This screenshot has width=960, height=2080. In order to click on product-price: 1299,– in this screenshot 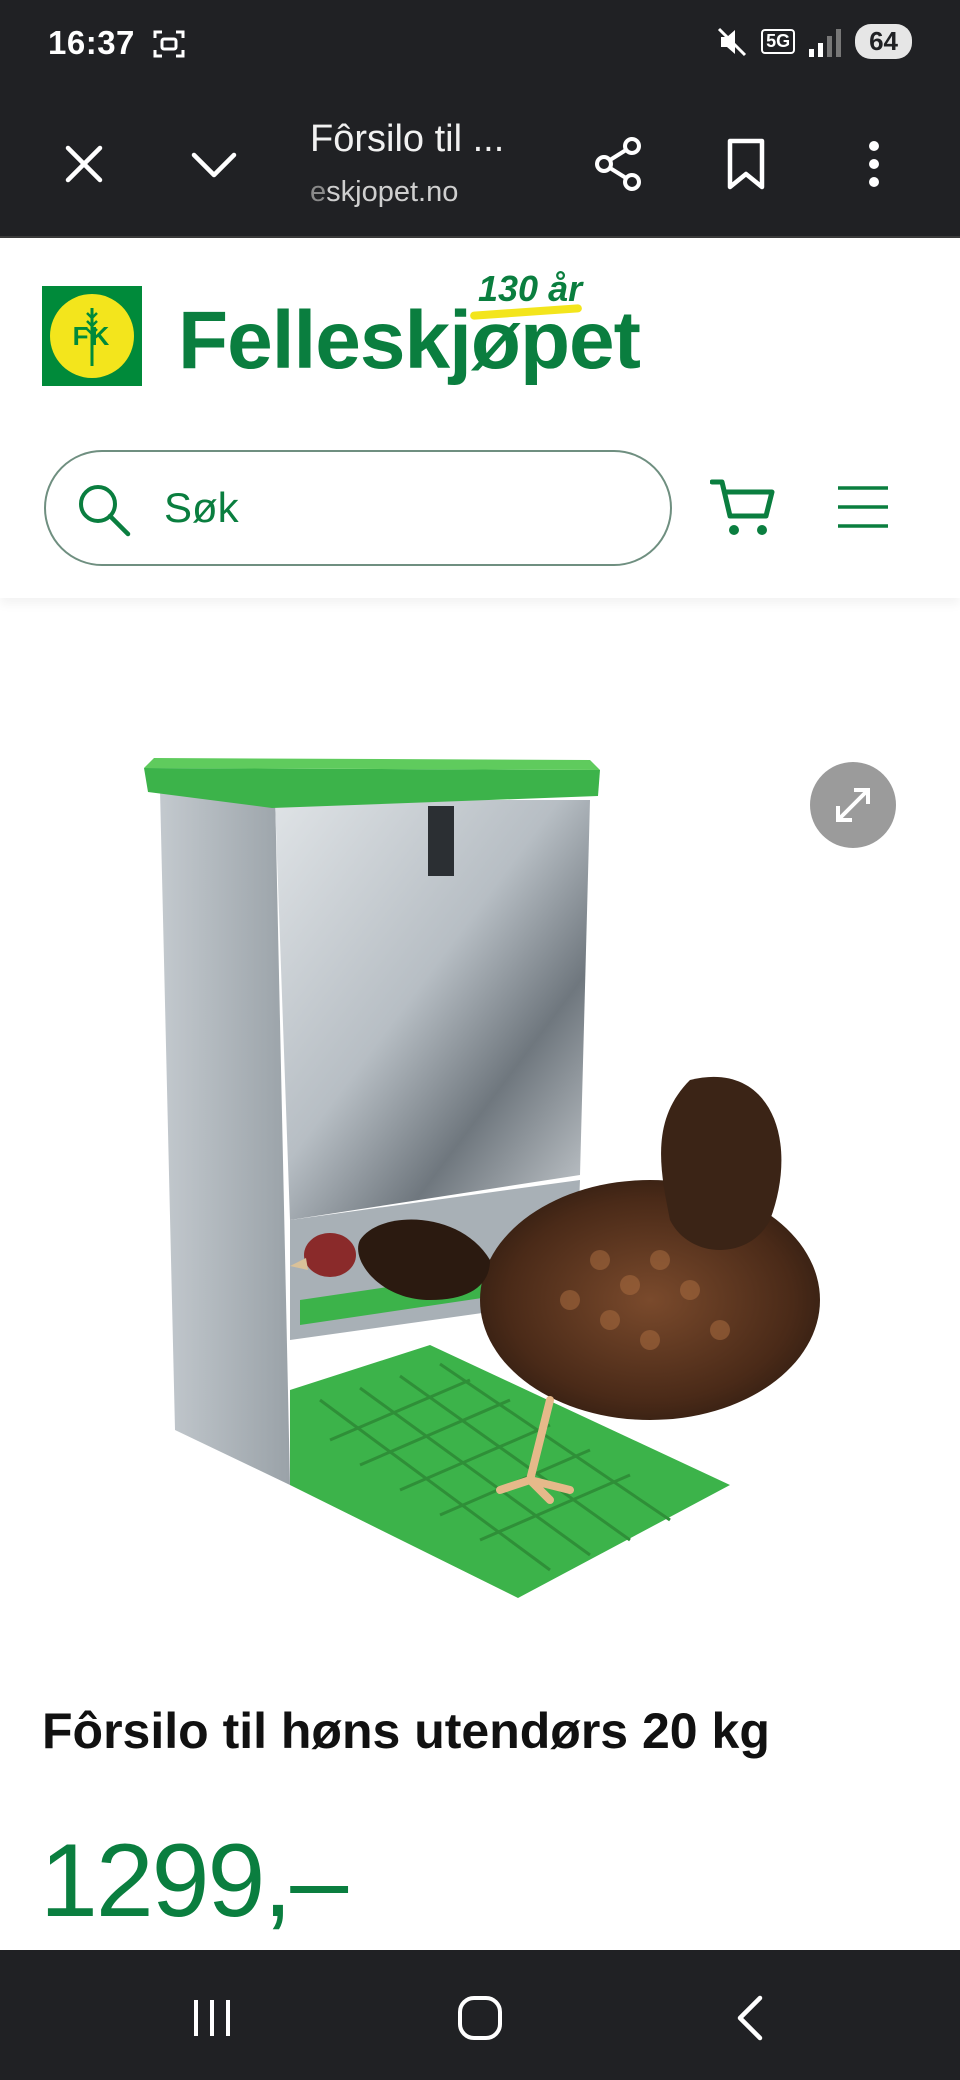, I will do `click(194, 1881)`.